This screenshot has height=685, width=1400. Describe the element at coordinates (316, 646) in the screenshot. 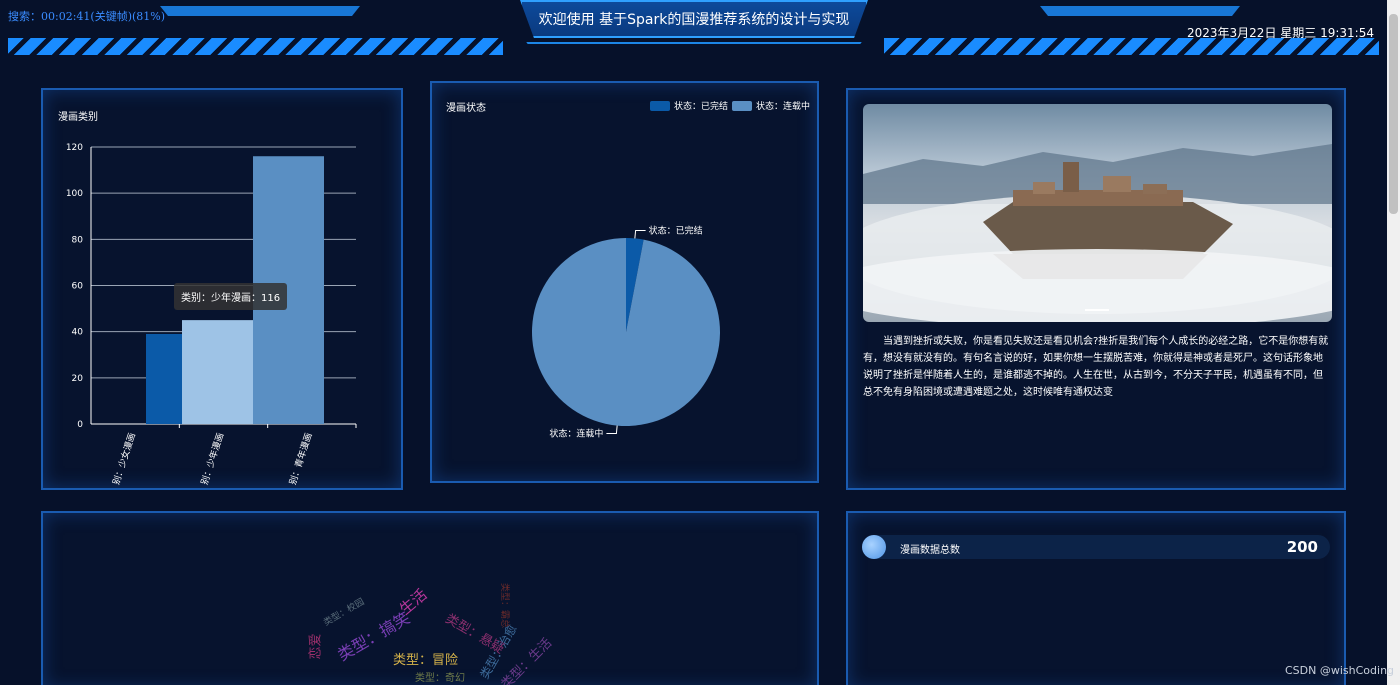

I see `wordcloud-word: 恋爱` at that location.